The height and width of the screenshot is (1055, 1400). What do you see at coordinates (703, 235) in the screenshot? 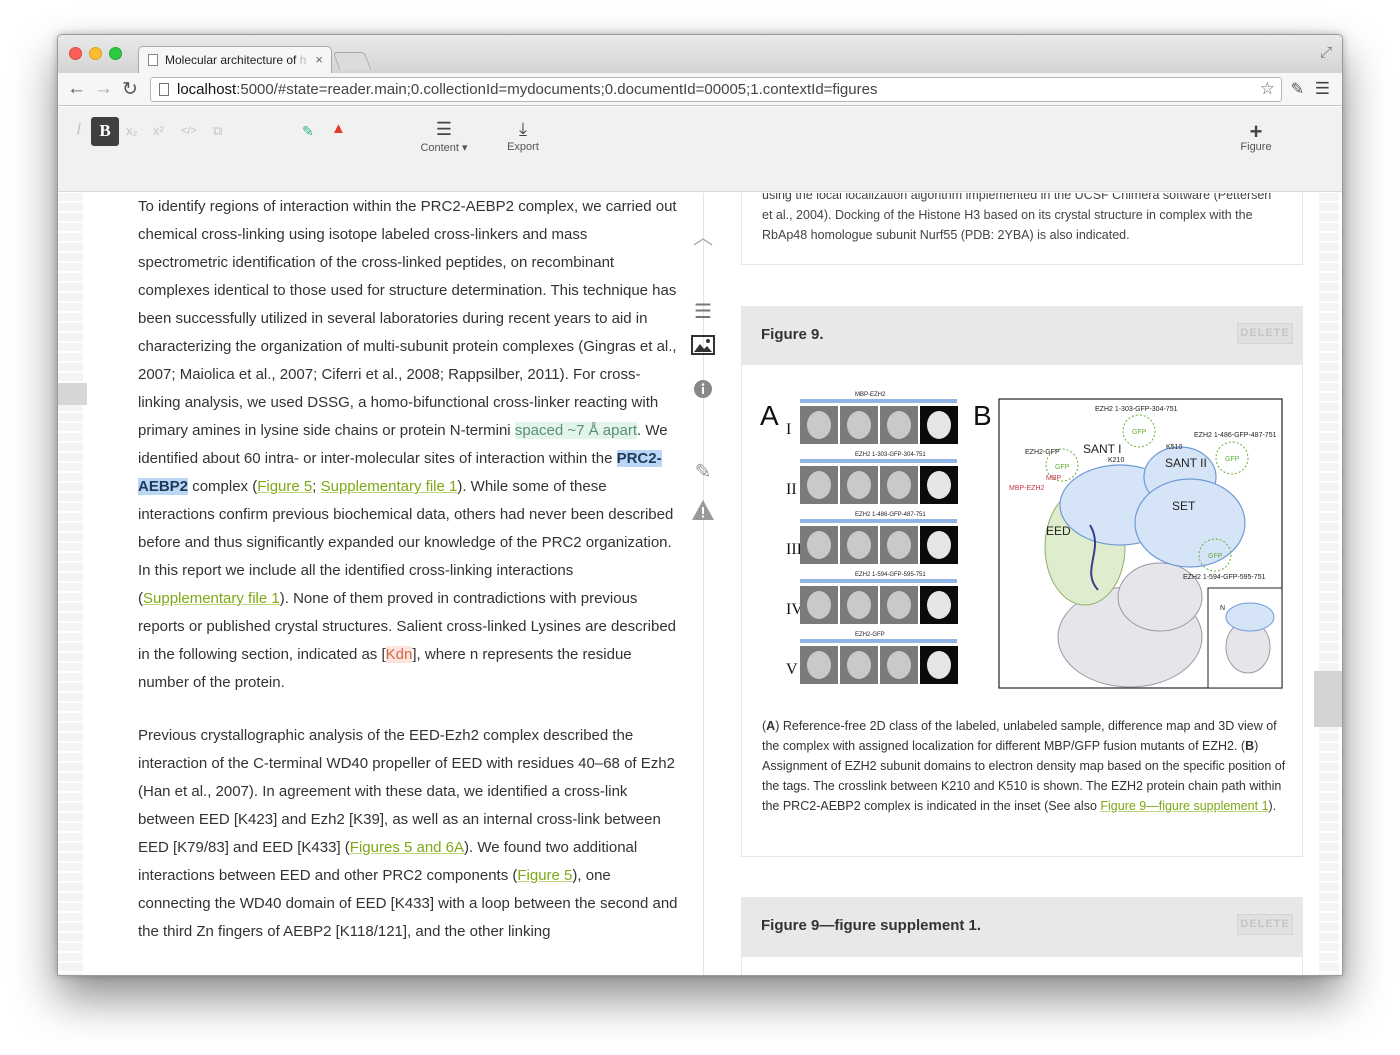
I see `chevron-up-icon: ︿` at bounding box center [703, 235].